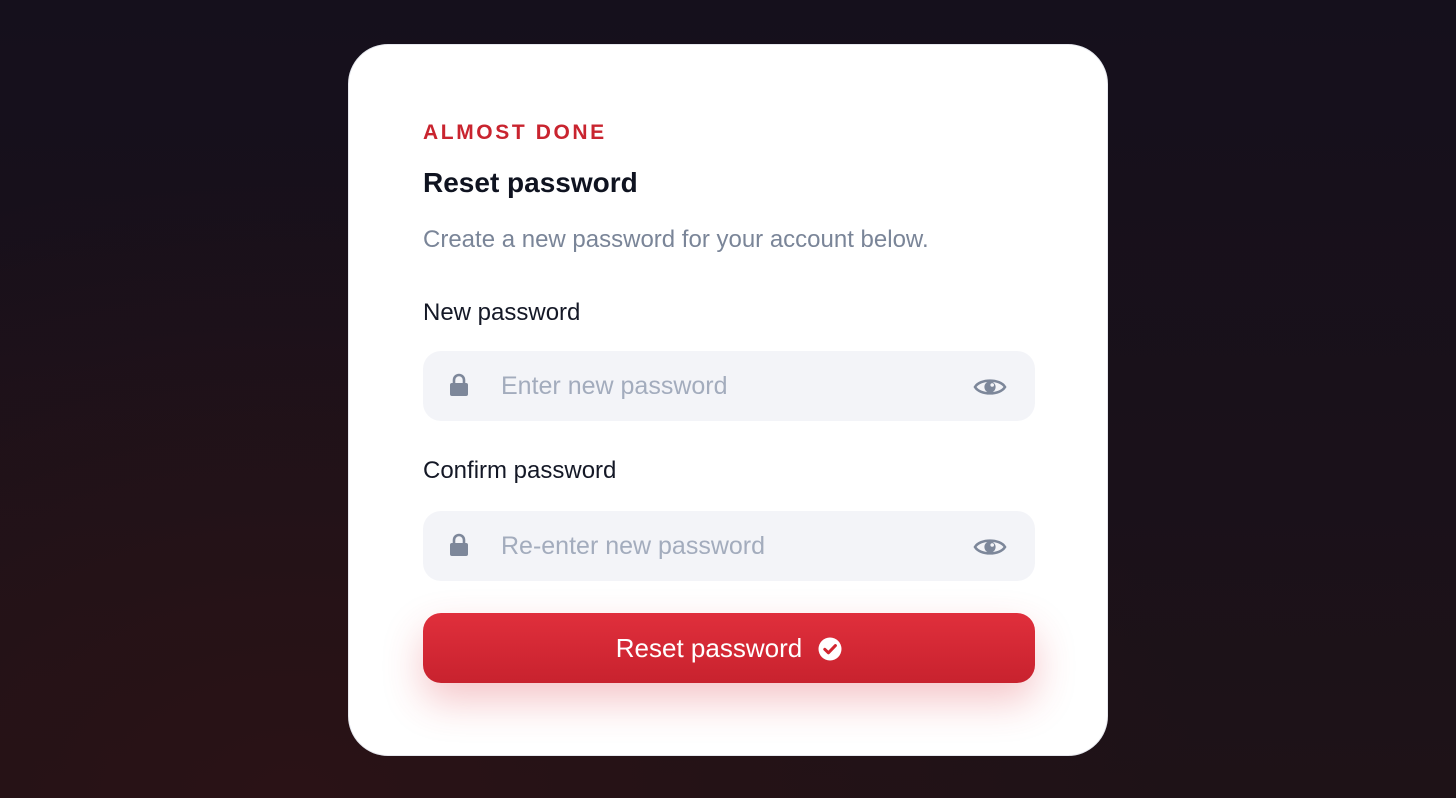 Image resolution: width=1456 pixels, height=798 pixels. I want to click on confirm-password-input, so click(721, 546).